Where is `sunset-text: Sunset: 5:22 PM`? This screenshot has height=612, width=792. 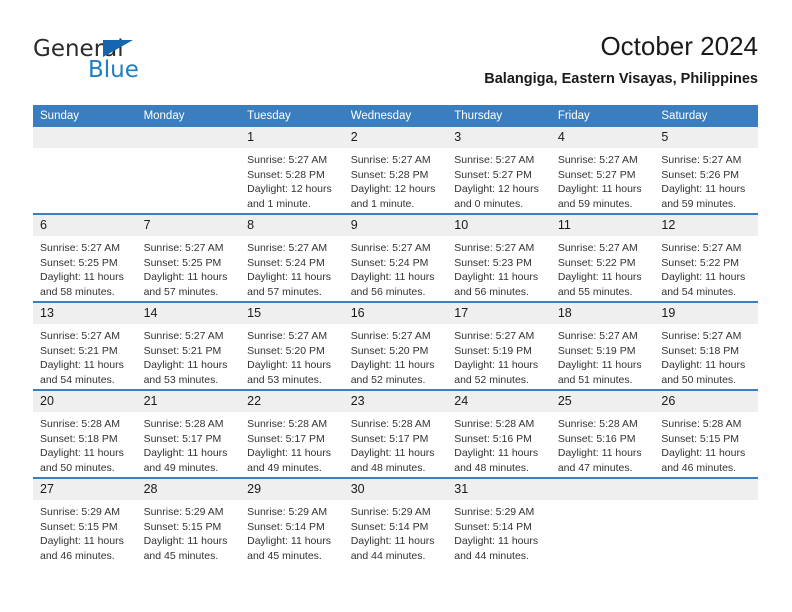 sunset-text: Sunset: 5:22 PM is located at coordinates (596, 262).